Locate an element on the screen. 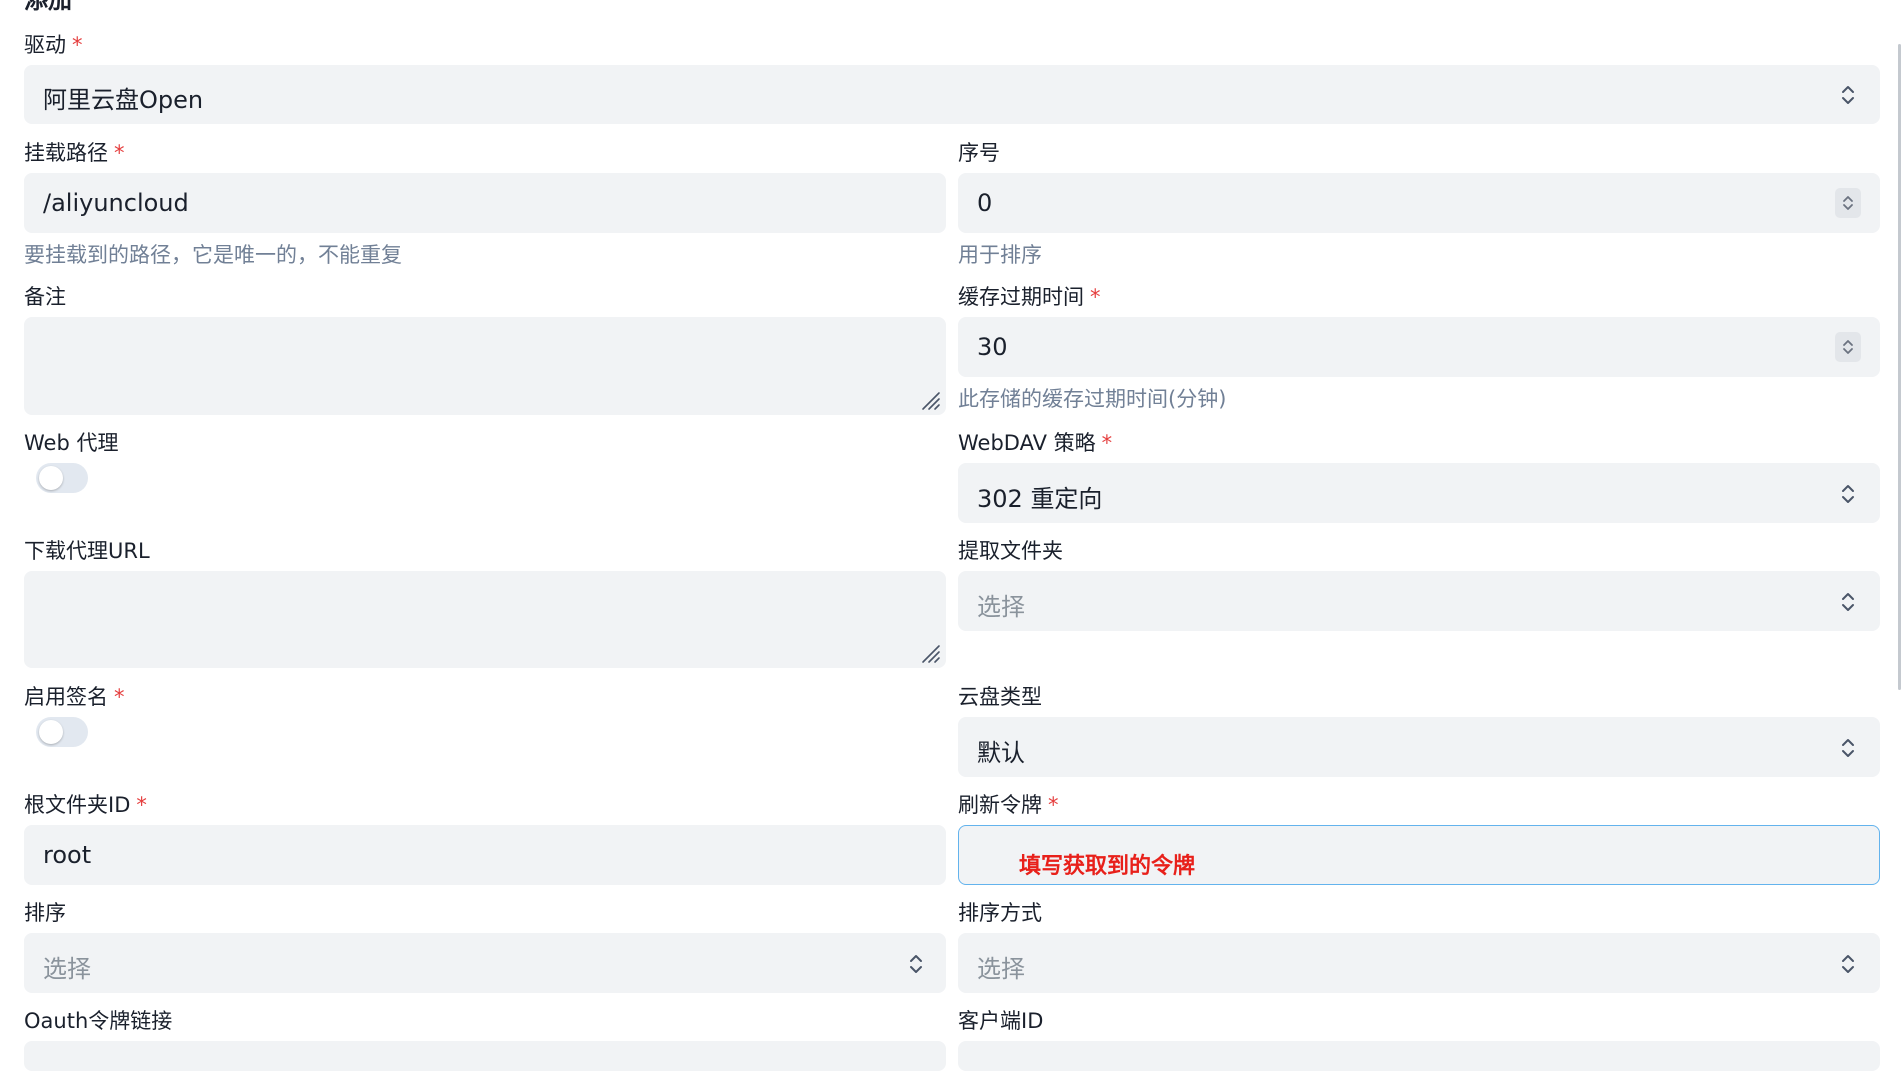  root-folder-id-label: 根文件夹ID * is located at coordinates (85, 805).